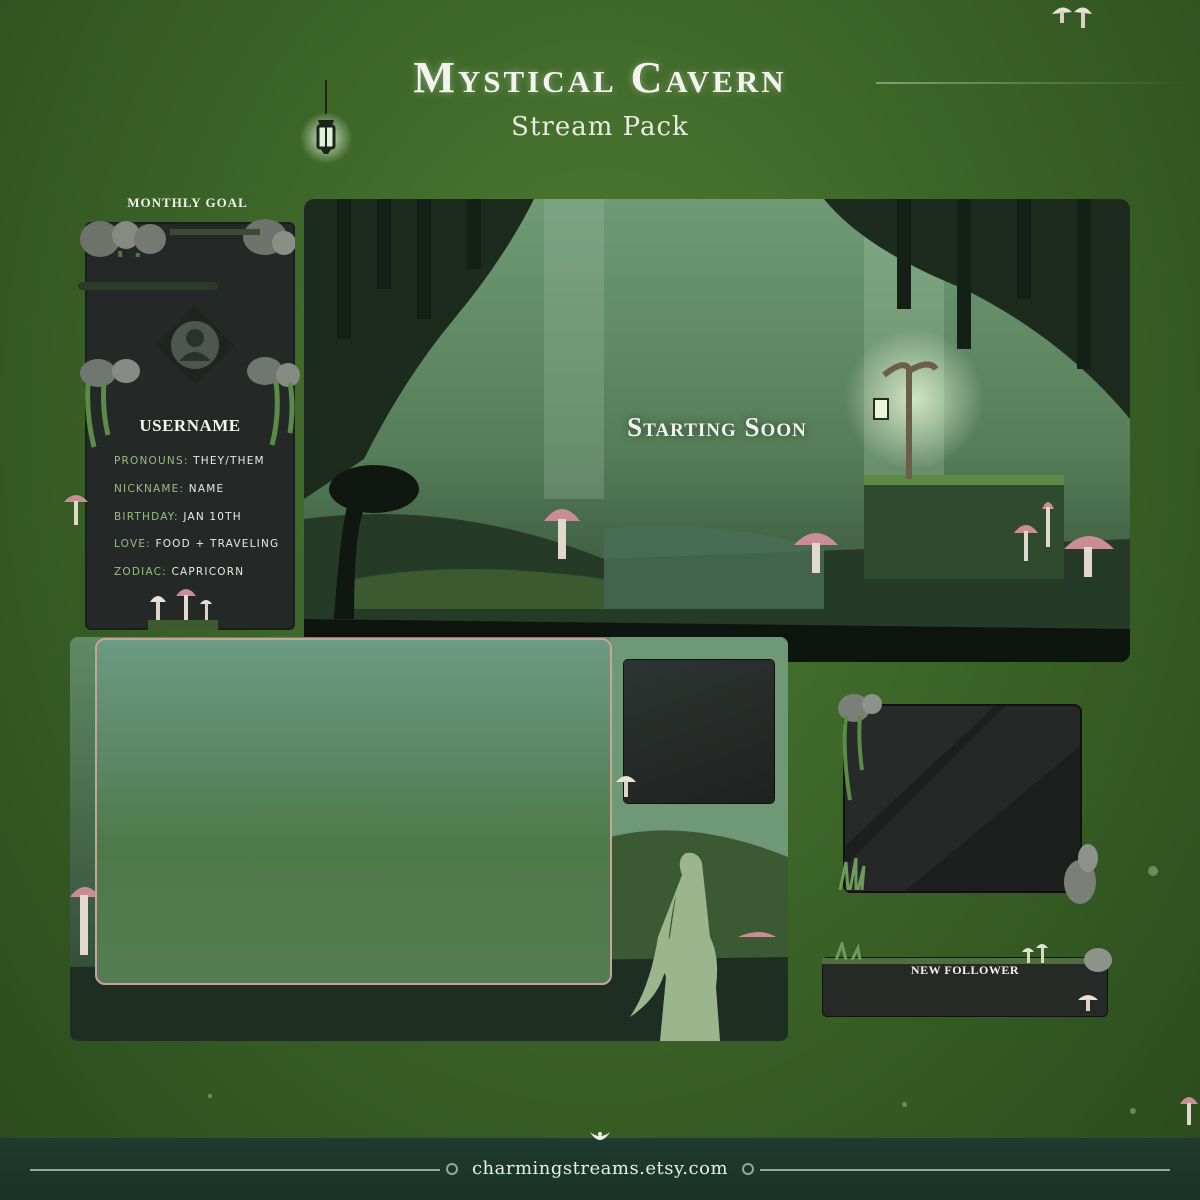 The width and height of the screenshot is (1200, 1200). Describe the element at coordinates (149, 489) in the screenshot. I see `info-key: NICKNAME:` at that location.